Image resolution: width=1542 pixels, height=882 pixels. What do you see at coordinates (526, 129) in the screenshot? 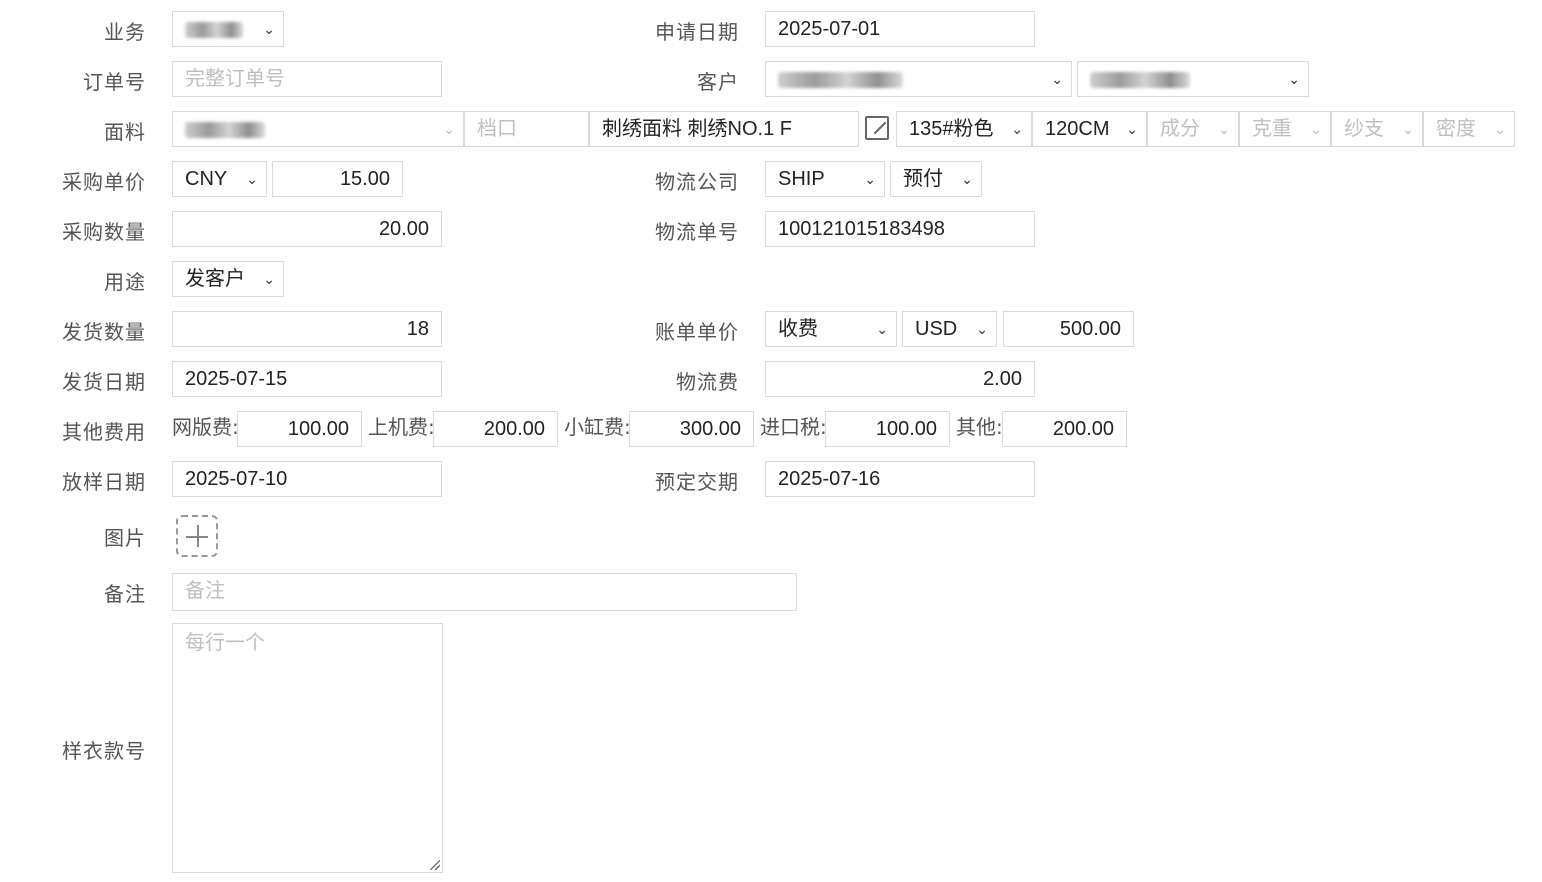
I see `stall-input: 档口` at bounding box center [526, 129].